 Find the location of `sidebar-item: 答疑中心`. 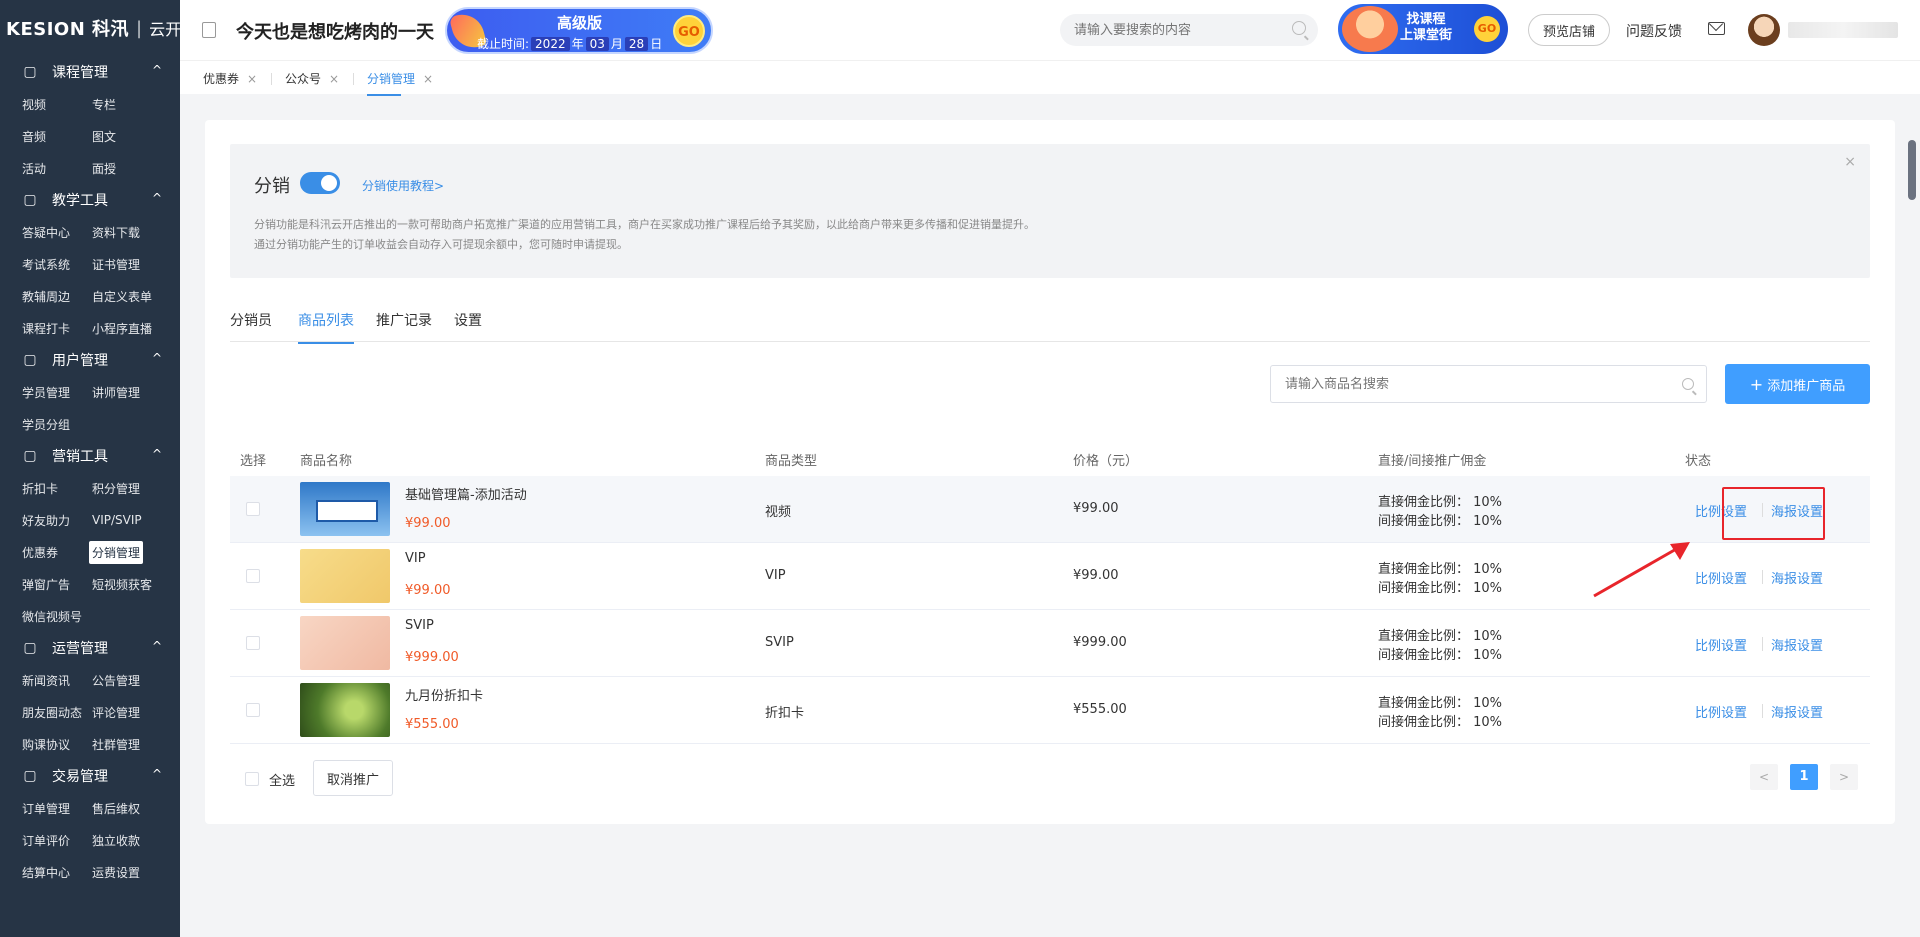

sidebar-item: 答疑中心 is located at coordinates (57, 232).